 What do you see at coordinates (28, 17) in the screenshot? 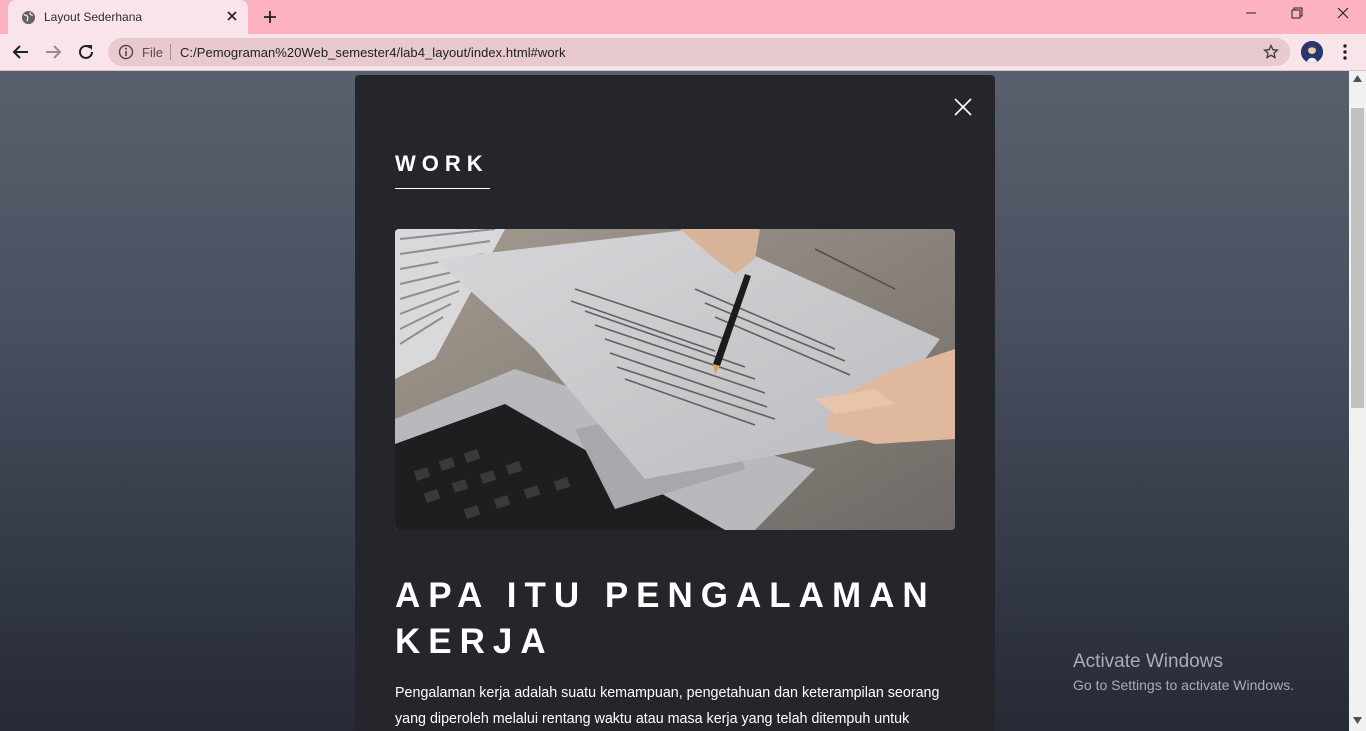
I see `globe-icon` at bounding box center [28, 17].